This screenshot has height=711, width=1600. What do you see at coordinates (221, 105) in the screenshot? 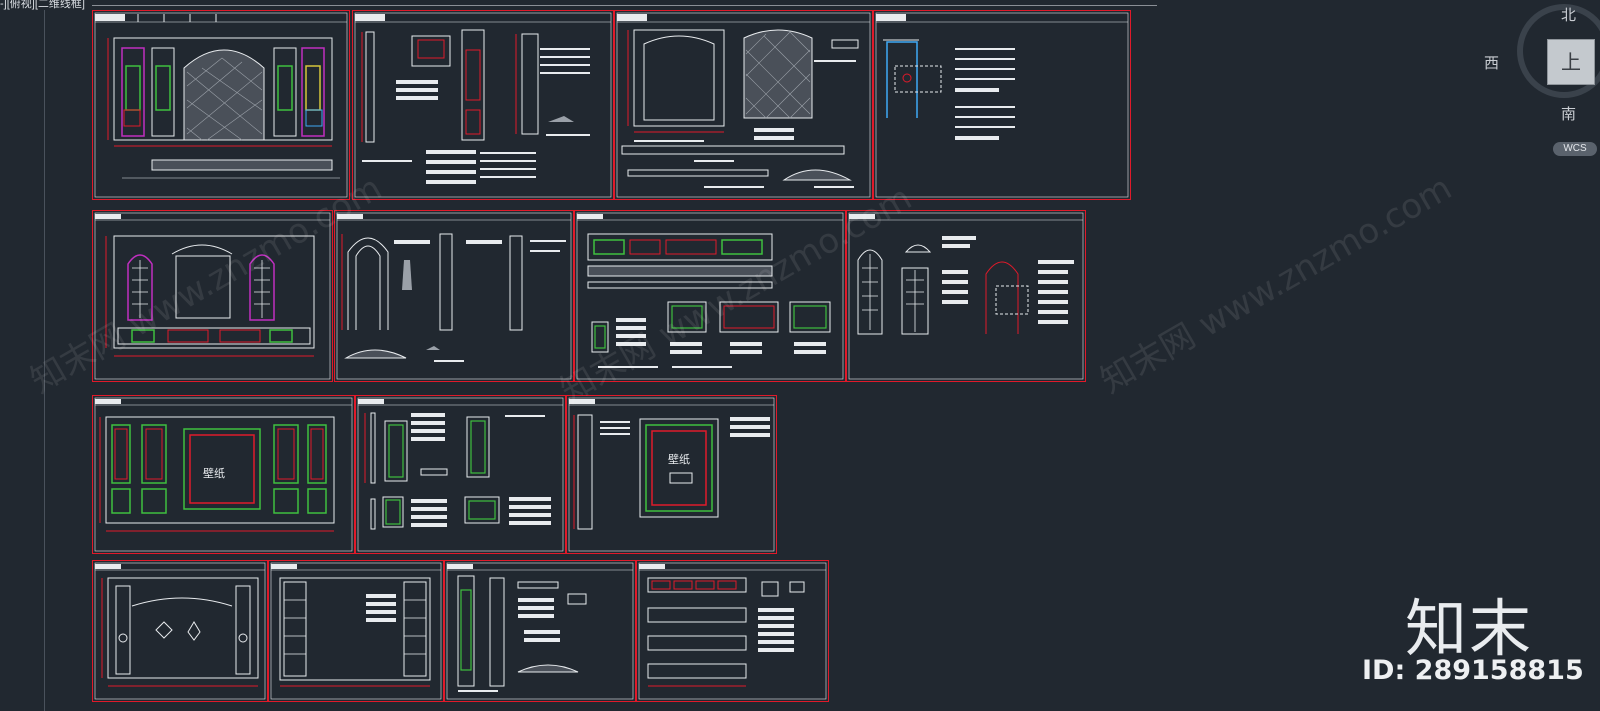
I see `sheet-row1-a` at bounding box center [221, 105].